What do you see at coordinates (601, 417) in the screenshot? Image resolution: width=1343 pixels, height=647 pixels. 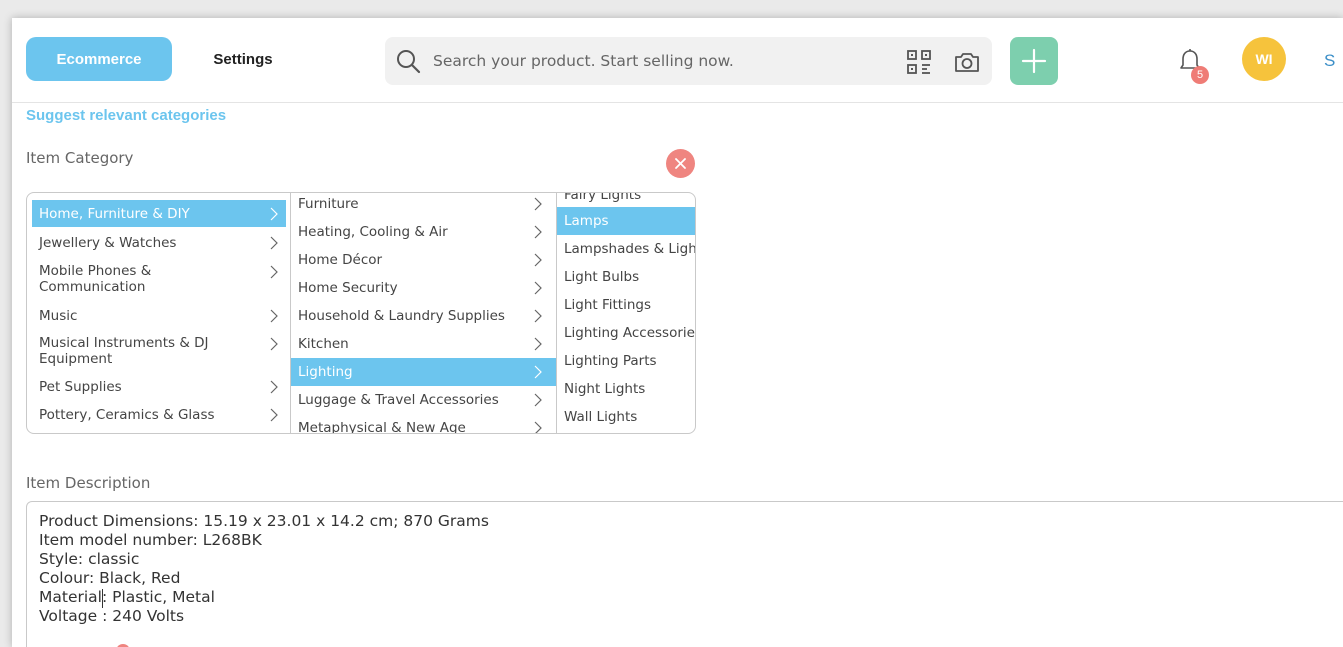 I see `category-level3-item-label: Wall Lights` at bounding box center [601, 417].